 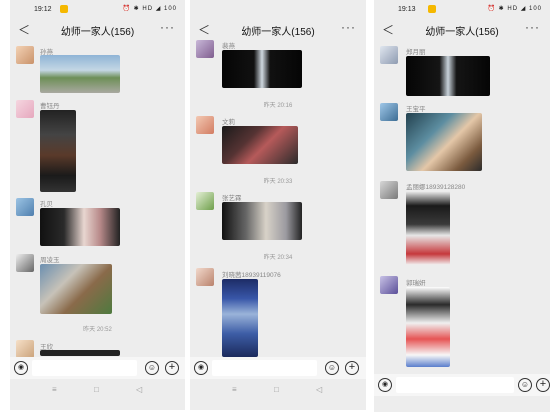 What do you see at coordinates (97, 9) in the screenshot?
I see `status-bar: 19:12 ⏰ ✱ HD ◢ 100` at bounding box center [97, 9].